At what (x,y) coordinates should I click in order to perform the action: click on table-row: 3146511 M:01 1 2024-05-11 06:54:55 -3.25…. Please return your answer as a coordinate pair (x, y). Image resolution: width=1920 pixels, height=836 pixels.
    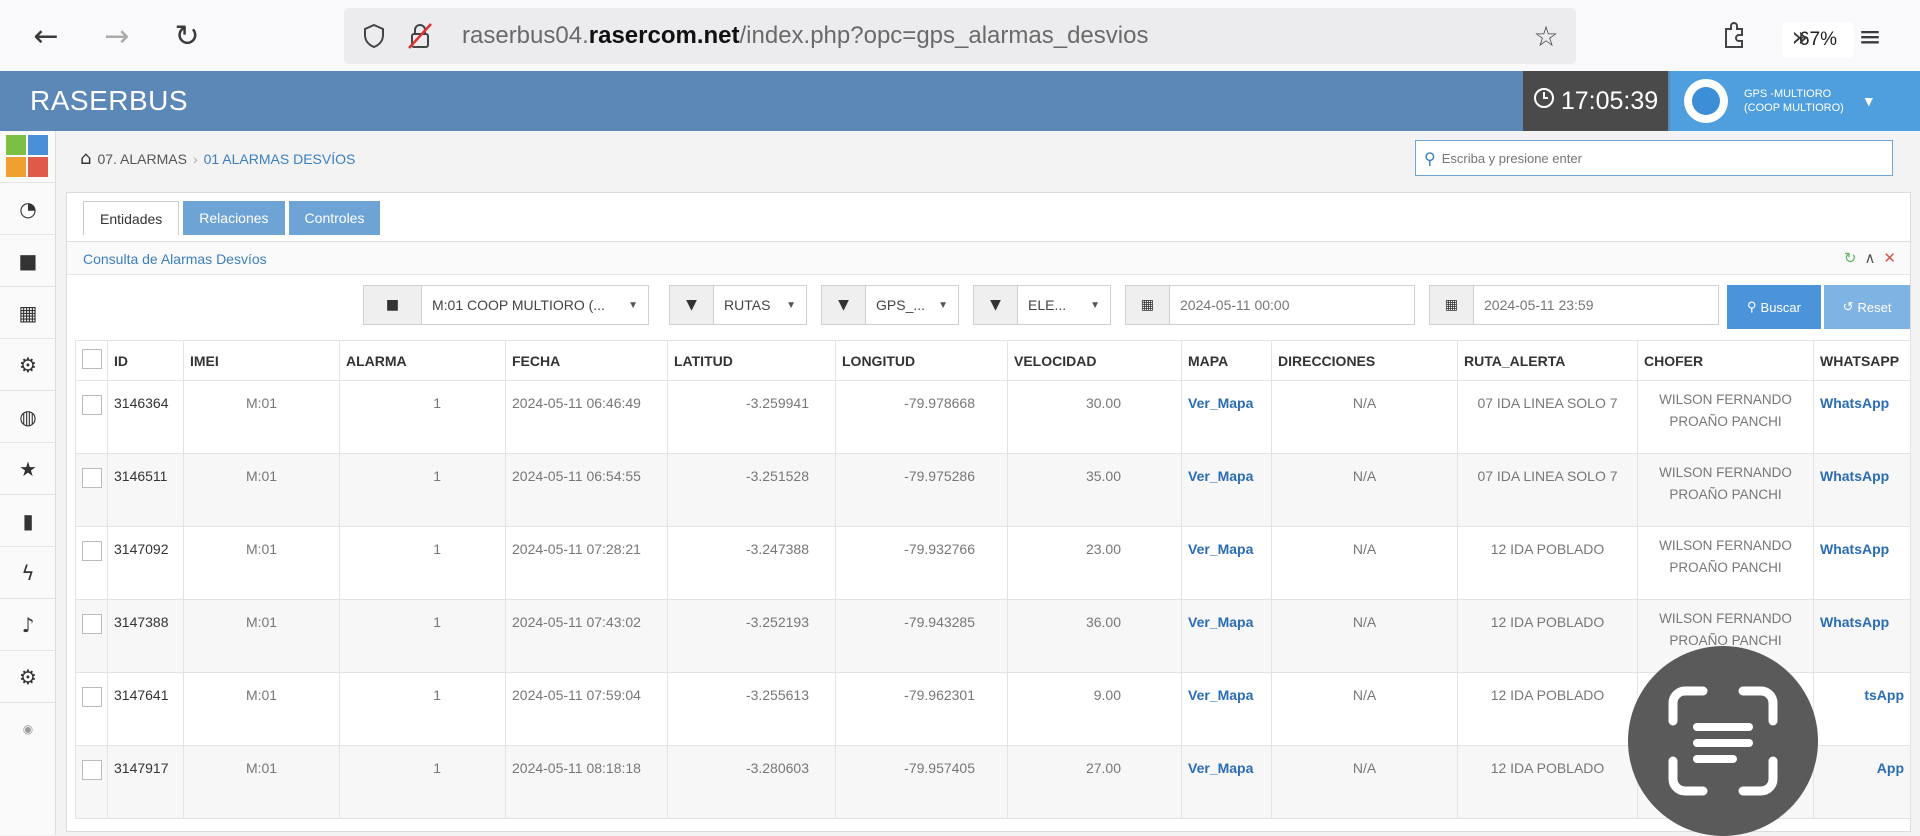
    Looking at the image, I should click on (993, 490).